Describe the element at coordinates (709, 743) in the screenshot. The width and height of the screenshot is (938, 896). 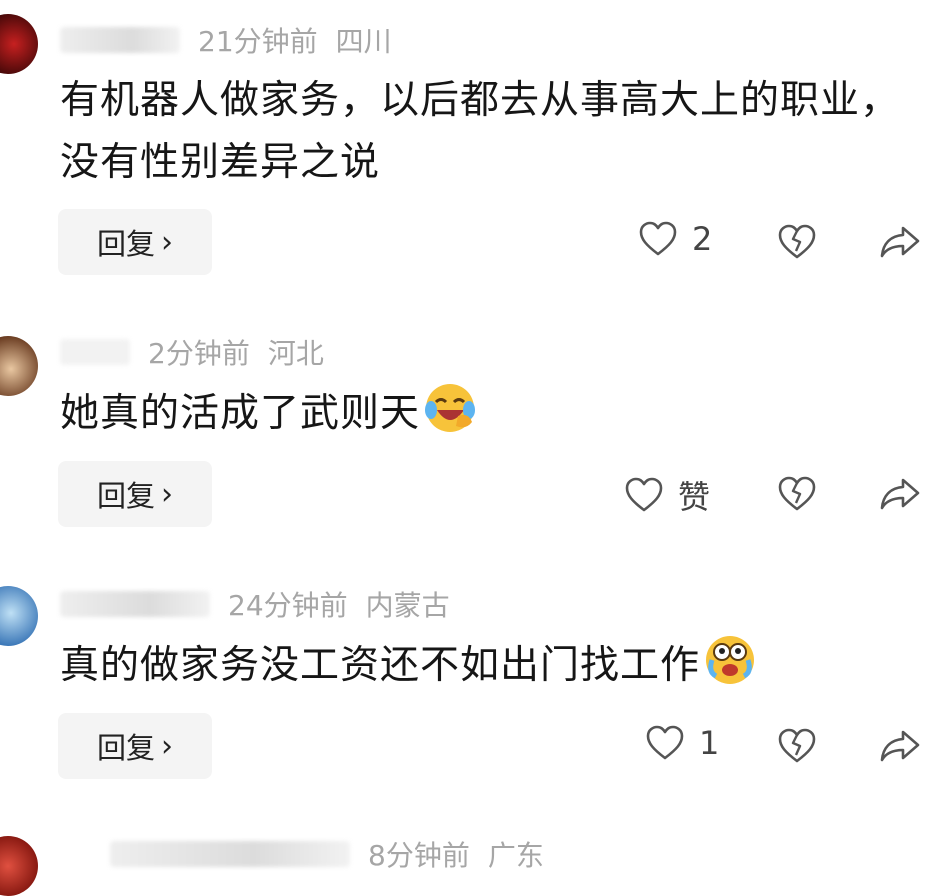
I see `like-count: 1` at that location.